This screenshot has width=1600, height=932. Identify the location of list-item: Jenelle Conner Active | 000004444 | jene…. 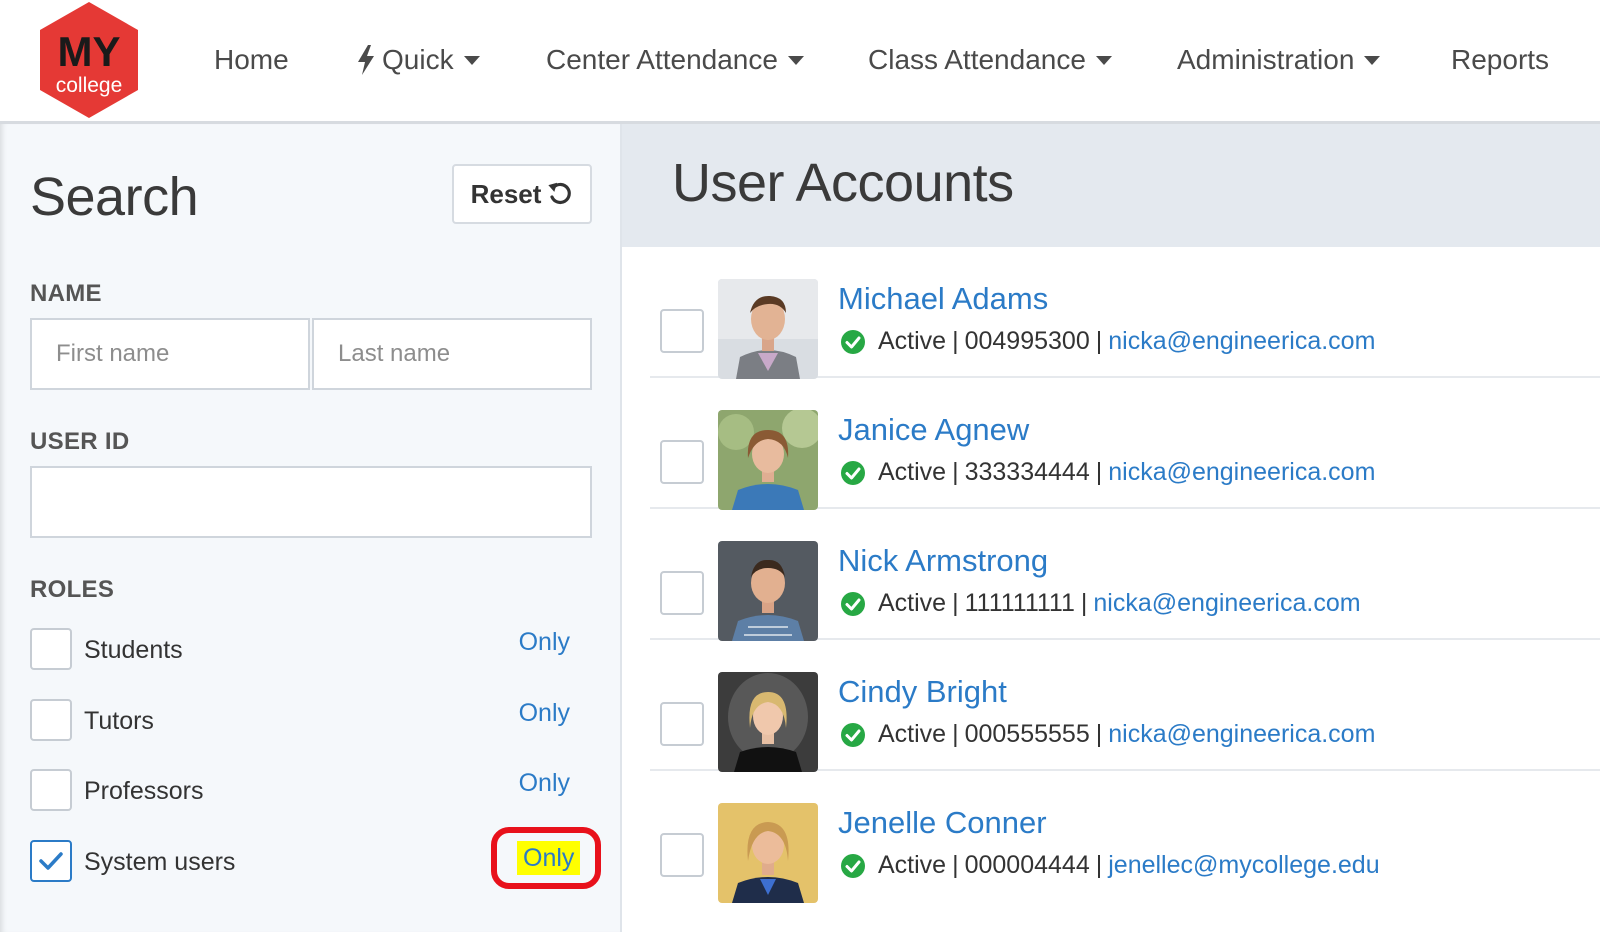
(1125, 837).